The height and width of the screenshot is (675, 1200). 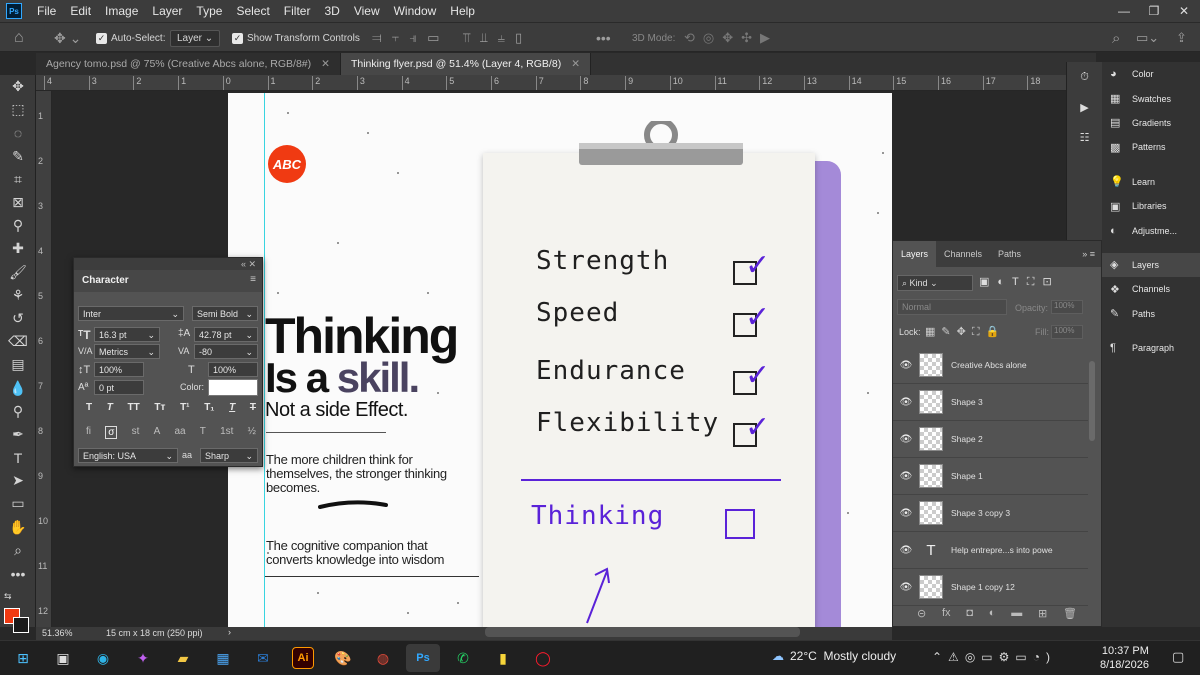 What do you see at coordinates (18, 480) in the screenshot?
I see `path-select-tool-icon: ➤` at bounding box center [18, 480].